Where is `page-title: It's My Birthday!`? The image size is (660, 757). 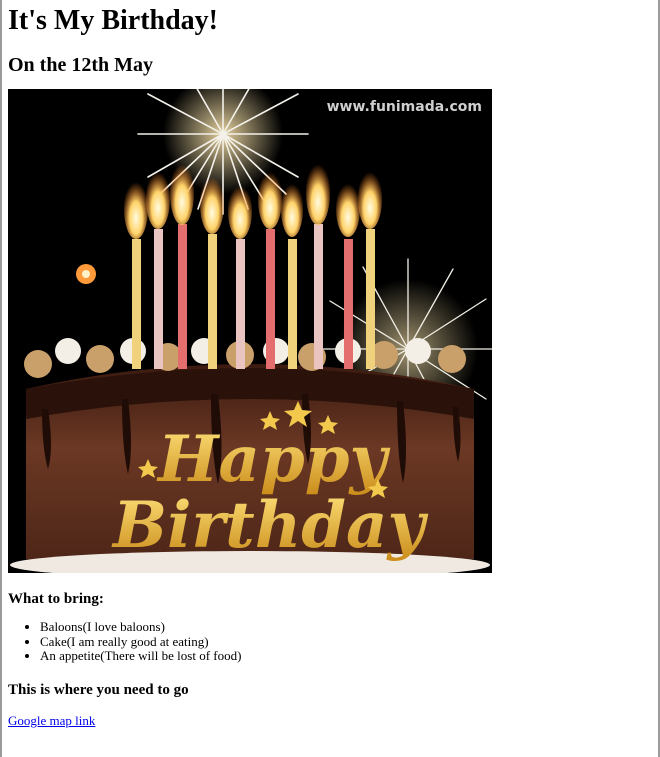 page-title: It's My Birthday! is located at coordinates (113, 20).